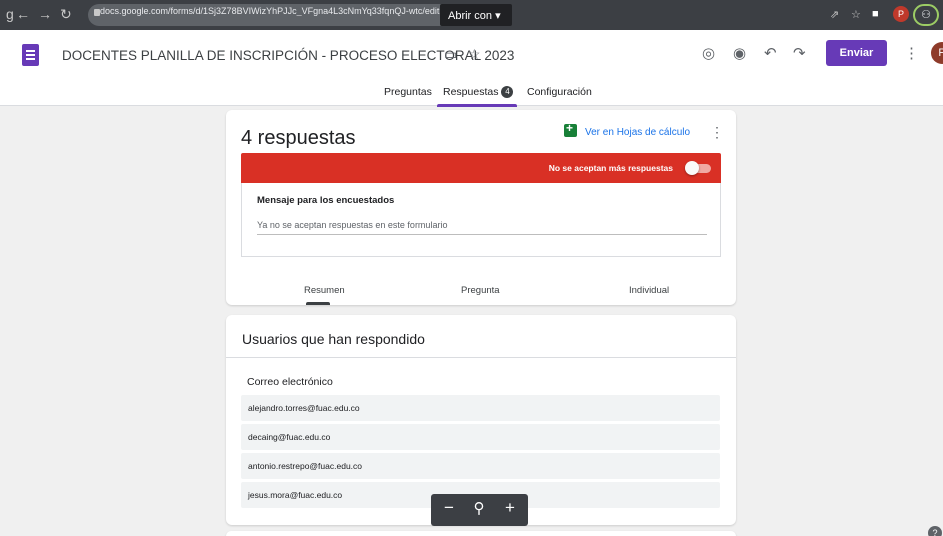 The image size is (943, 536). I want to click on browser-profile-icon: P, so click(901, 14).